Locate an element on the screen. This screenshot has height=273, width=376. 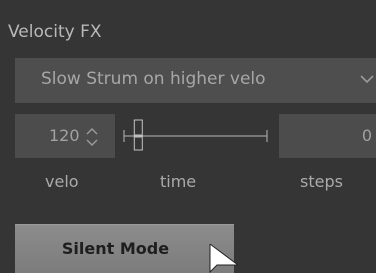
chevron-down-icon is located at coordinates (367, 79).